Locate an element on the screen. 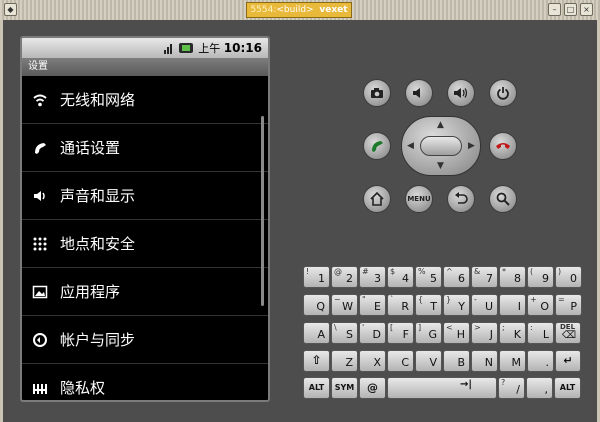 The image size is (600, 422). key-row1-6: & 7 is located at coordinates (484, 277).